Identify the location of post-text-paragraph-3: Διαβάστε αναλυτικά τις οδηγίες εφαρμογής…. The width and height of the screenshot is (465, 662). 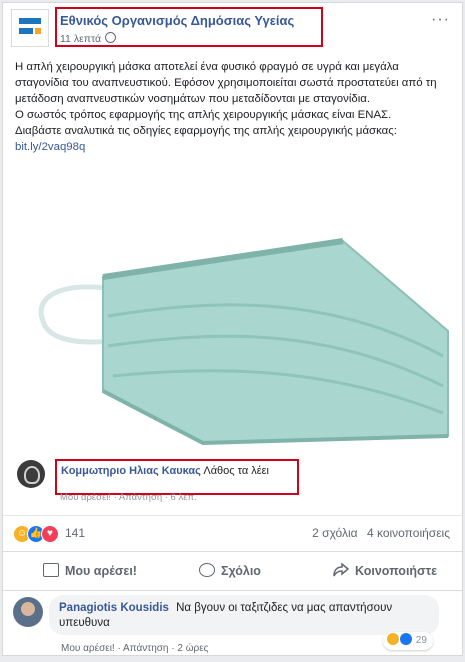
(206, 131).